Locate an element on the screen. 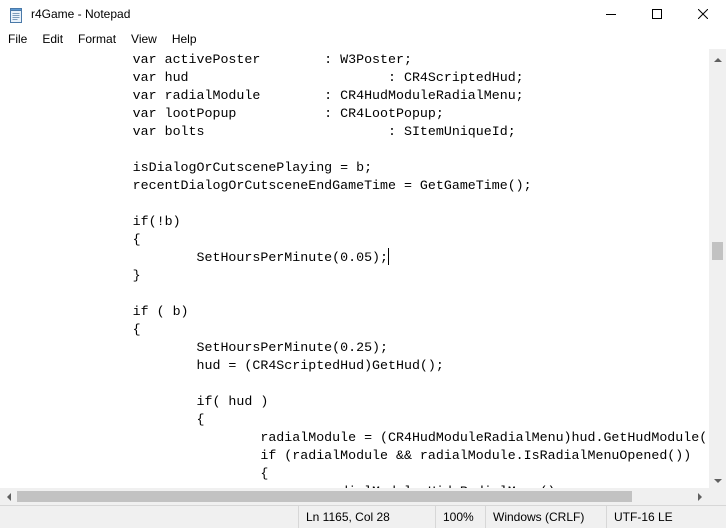 Image resolution: width=726 pixels, height=528 pixels. menu-edit: Edit is located at coordinates (52, 39).